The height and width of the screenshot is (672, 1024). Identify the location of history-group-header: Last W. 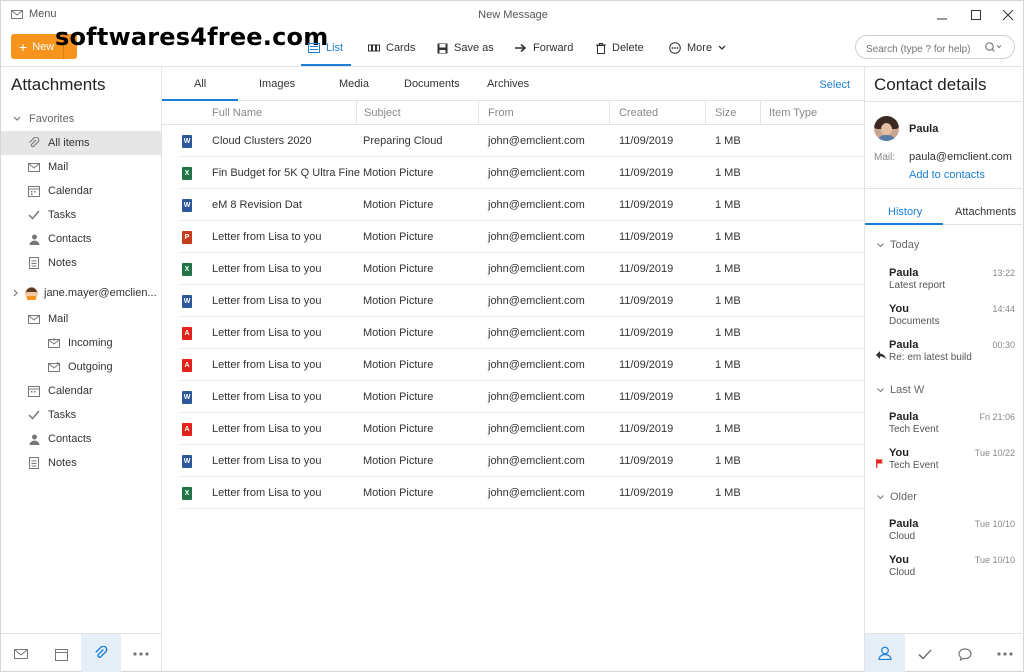
(900, 390).